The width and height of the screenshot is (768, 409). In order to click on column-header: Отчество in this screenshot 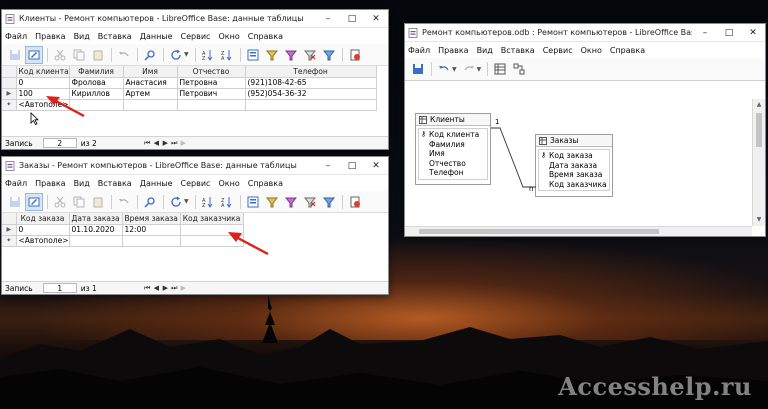, I will do `click(211, 72)`.